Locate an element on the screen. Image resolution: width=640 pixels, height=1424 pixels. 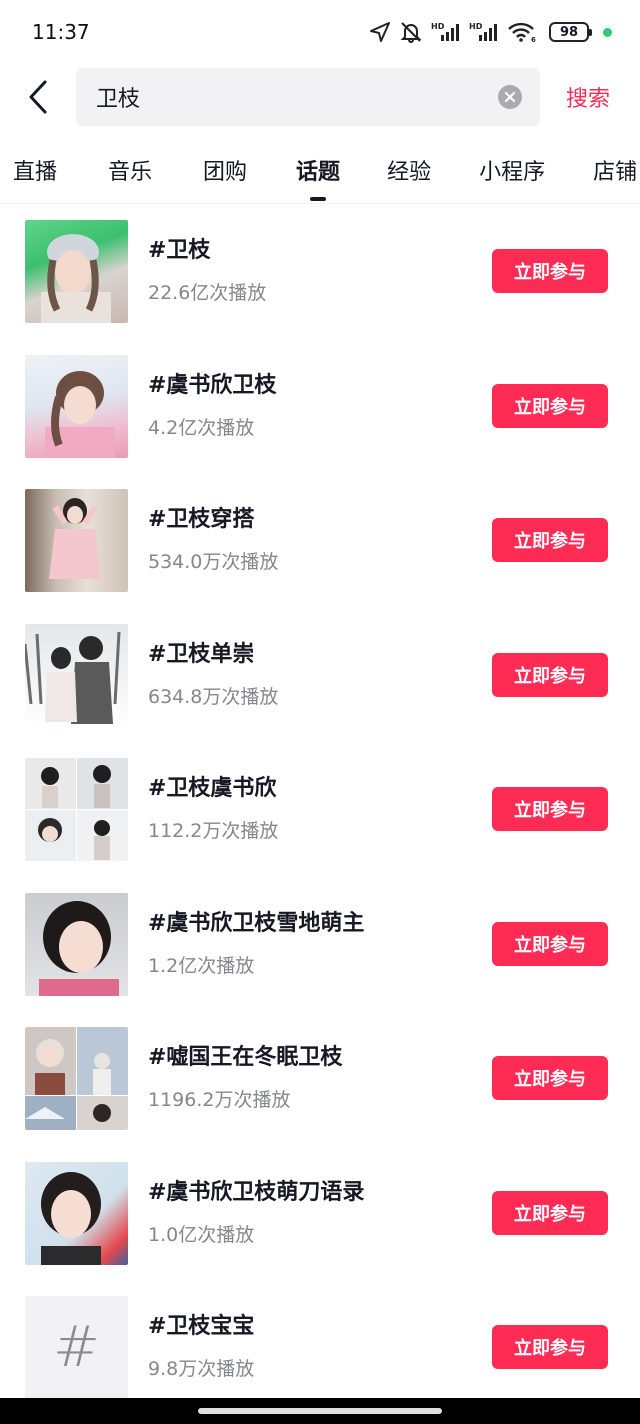
topic-title: #卫枝宝宝 is located at coordinates (201, 1326).